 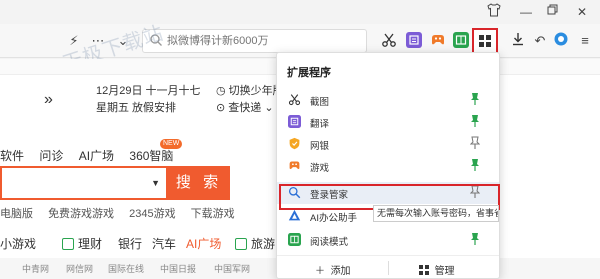 I want to click on nav-link: 银行, so click(x=130, y=243).